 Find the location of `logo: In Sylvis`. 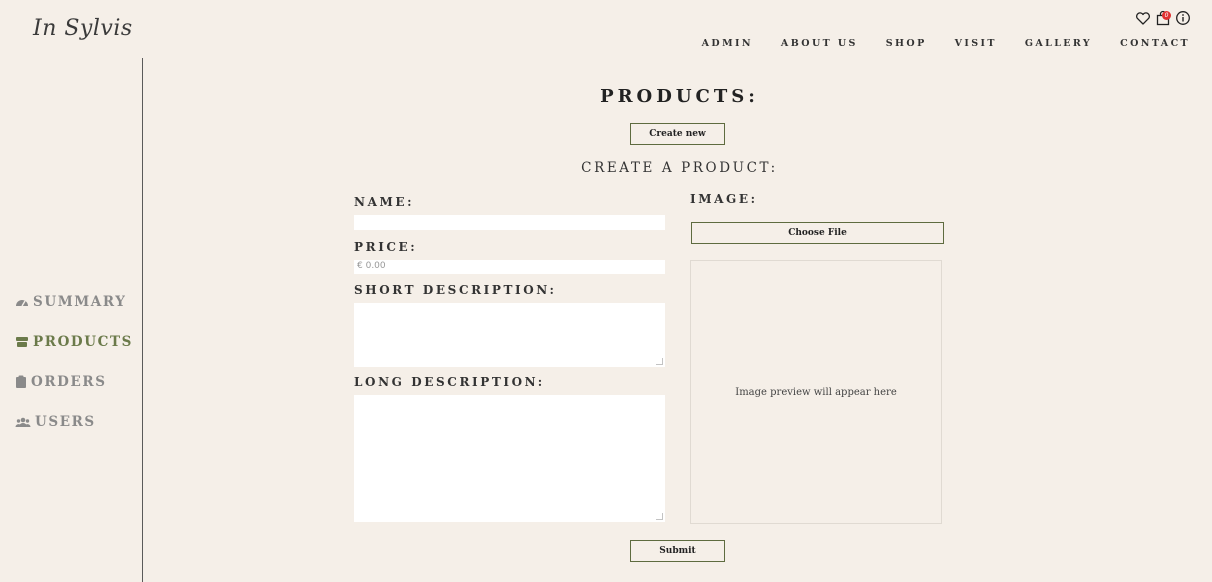

logo: In Sylvis is located at coordinates (83, 28).